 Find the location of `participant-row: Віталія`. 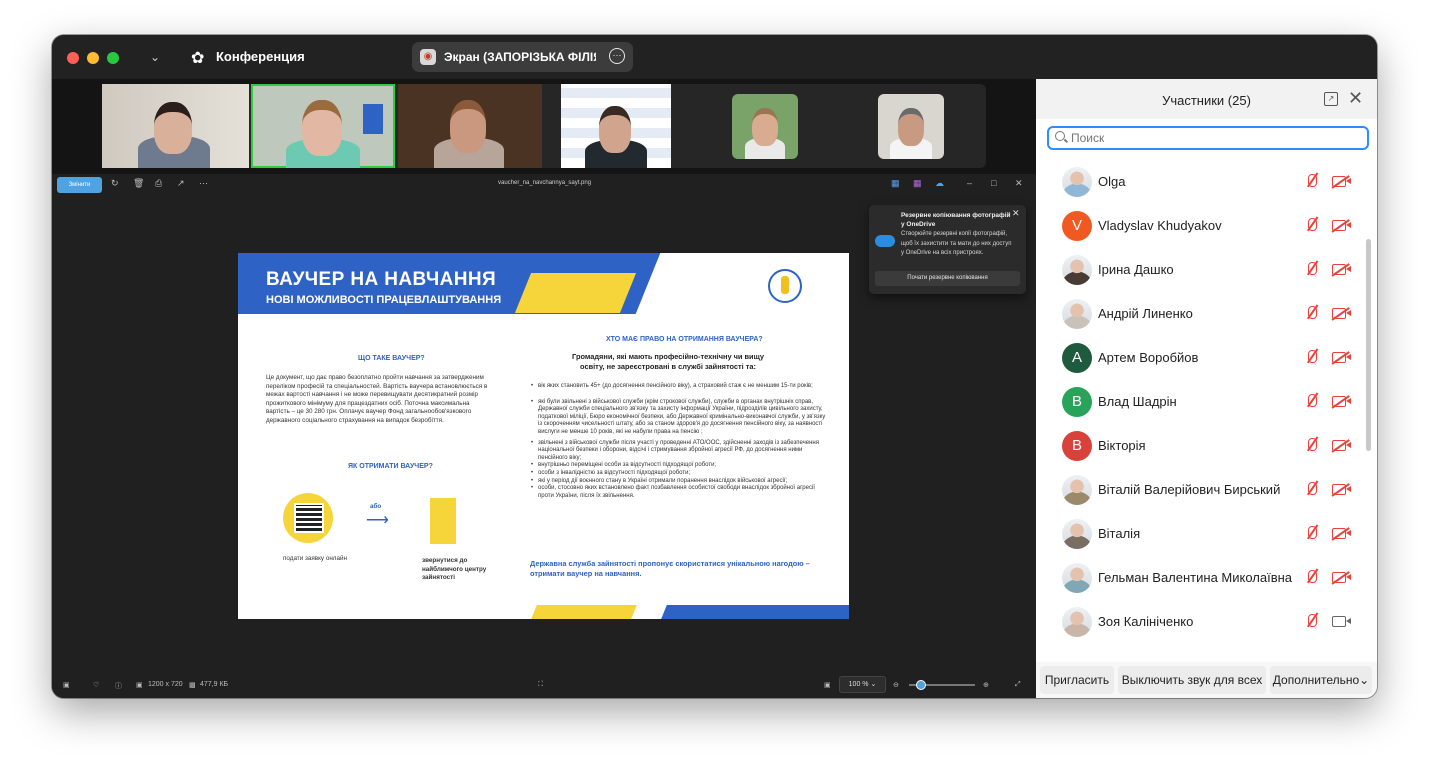

participant-row: Віталія is located at coordinates (1196, 534).